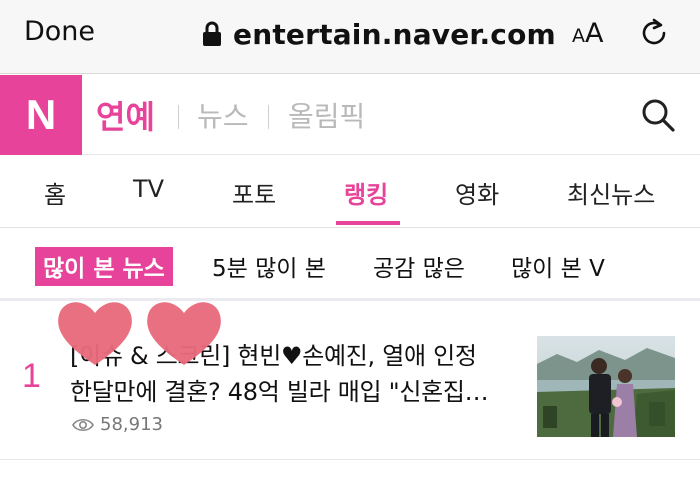 The height and width of the screenshot is (478, 700). What do you see at coordinates (212, 33) in the screenshot?
I see `lock-icon` at bounding box center [212, 33].